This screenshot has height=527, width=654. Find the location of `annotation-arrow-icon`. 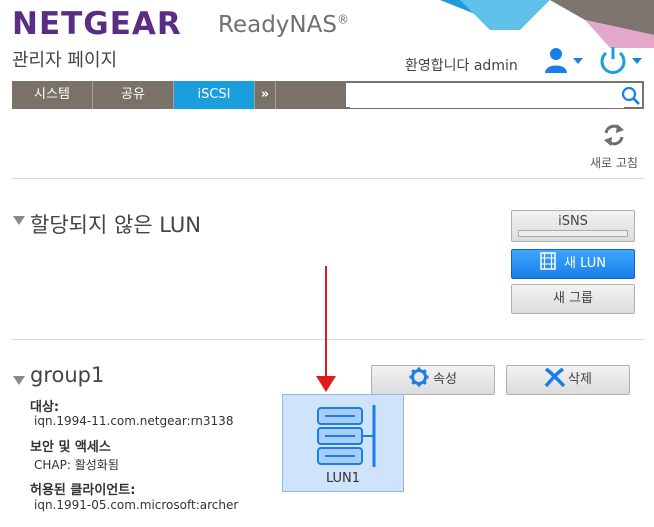

annotation-arrow-icon is located at coordinates (326, 329).